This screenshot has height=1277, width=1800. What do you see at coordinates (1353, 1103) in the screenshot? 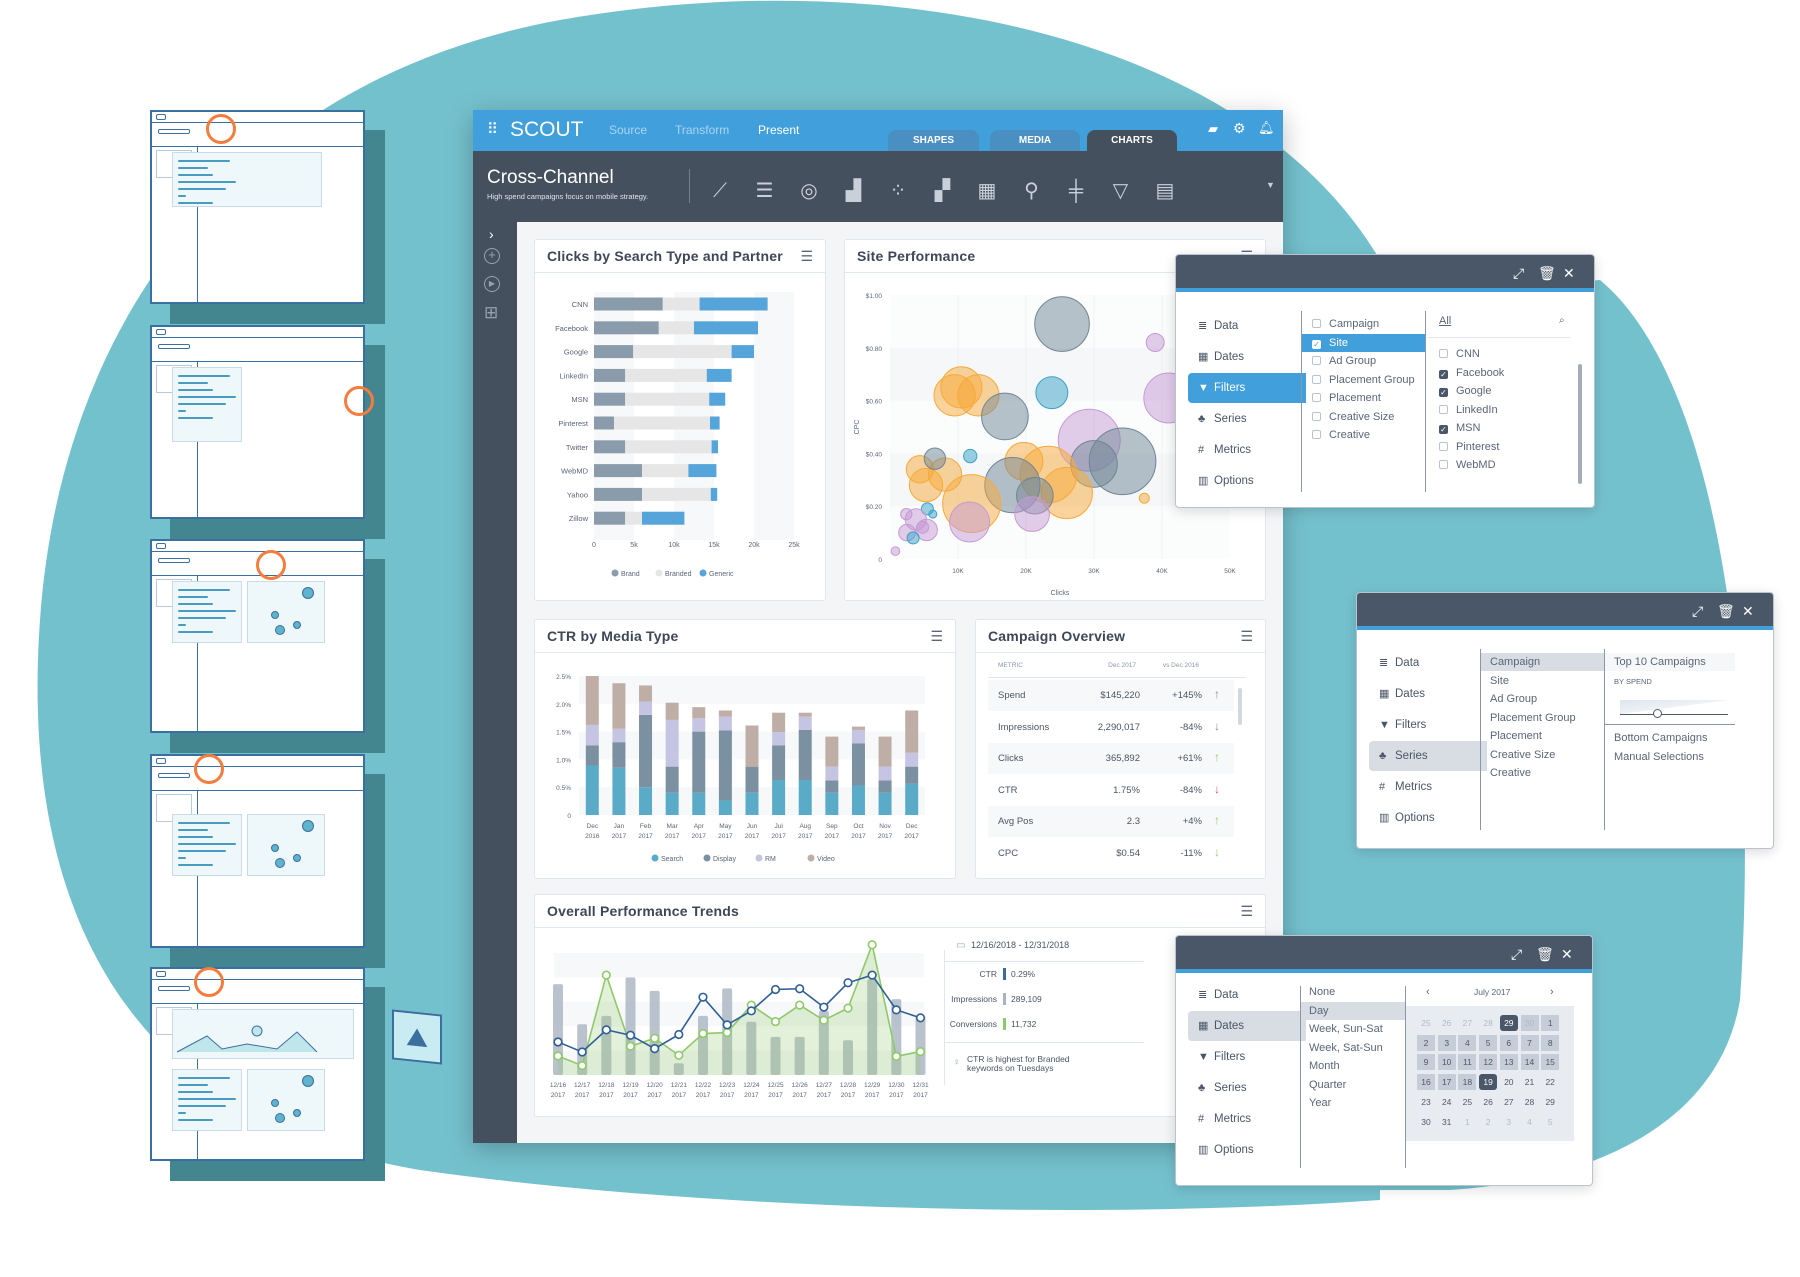
I see `granularity-option: Year` at bounding box center [1353, 1103].